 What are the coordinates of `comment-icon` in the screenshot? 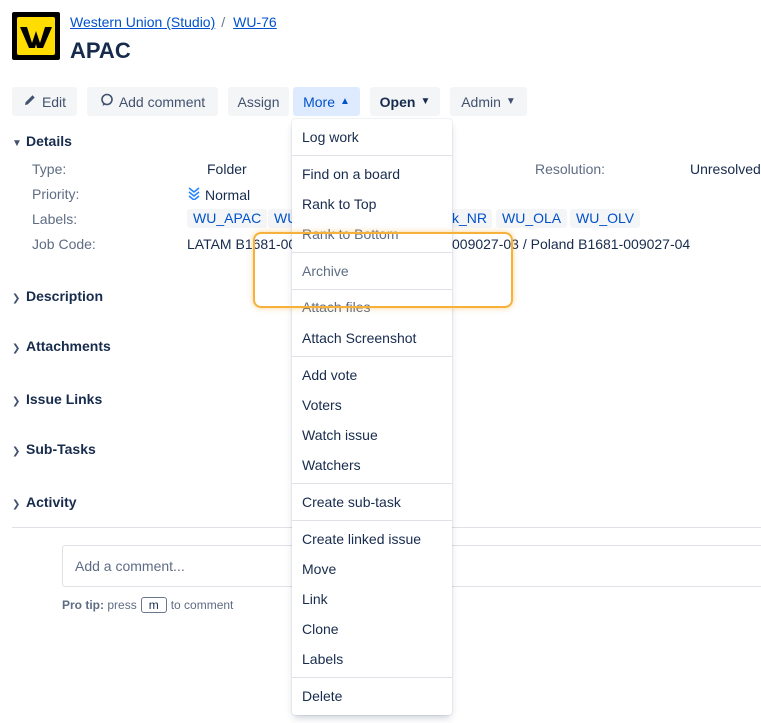 It's located at (107, 101).